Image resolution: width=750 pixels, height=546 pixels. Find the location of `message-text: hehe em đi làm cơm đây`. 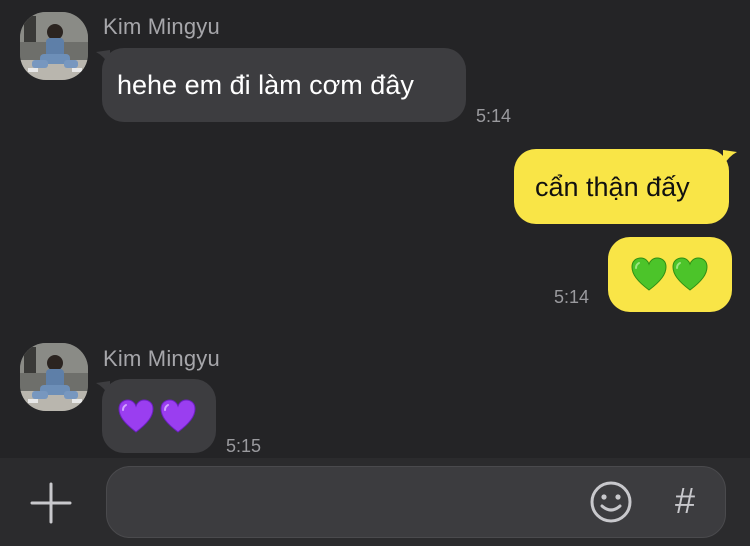

message-text: hehe em đi làm cơm đây is located at coordinates (265, 85).